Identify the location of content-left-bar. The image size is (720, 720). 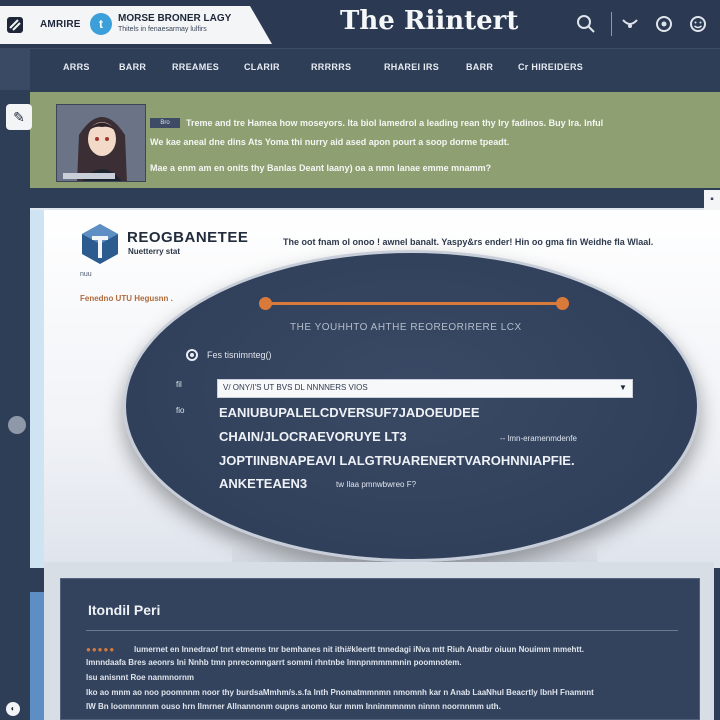
(37, 388).